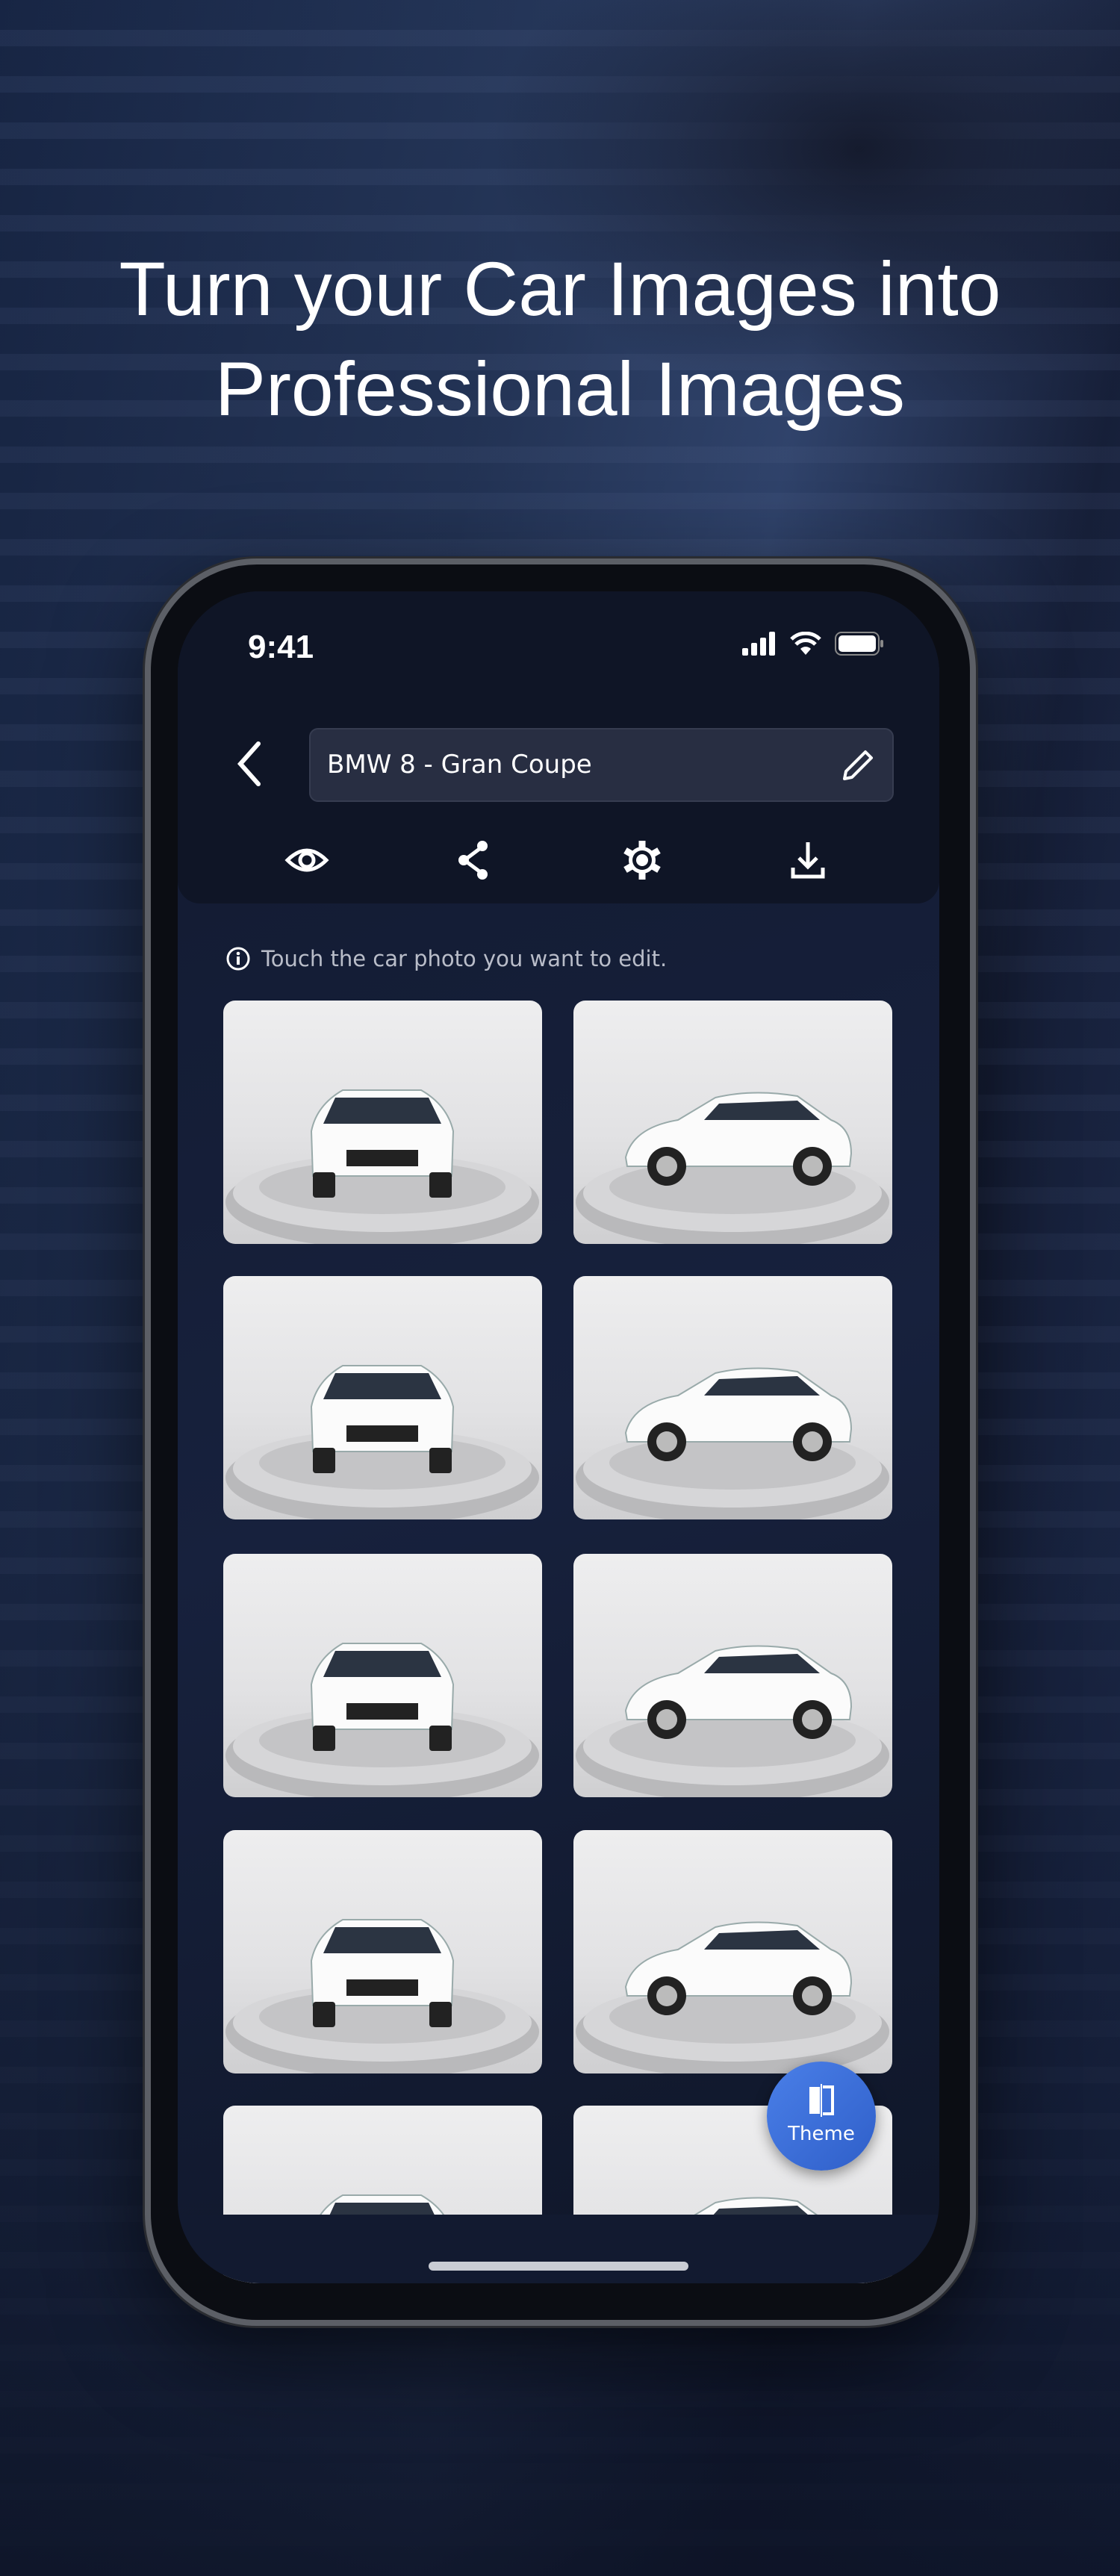 This screenshot has height=2576, width=1120. I want to click on chevron-left-icon, so click(249, 764).